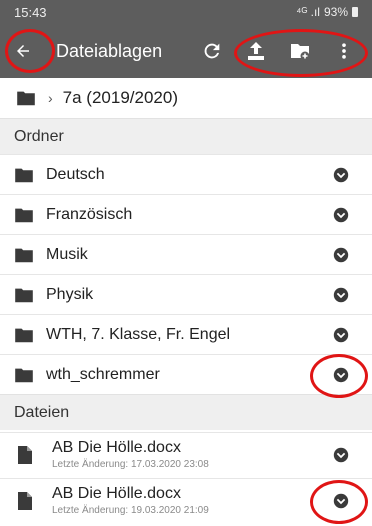 The width and height of the screenshot is (372, 526). I want to click on folder-row: WTH, 7. Klasse, Fr. Engel, so click(186, 334).